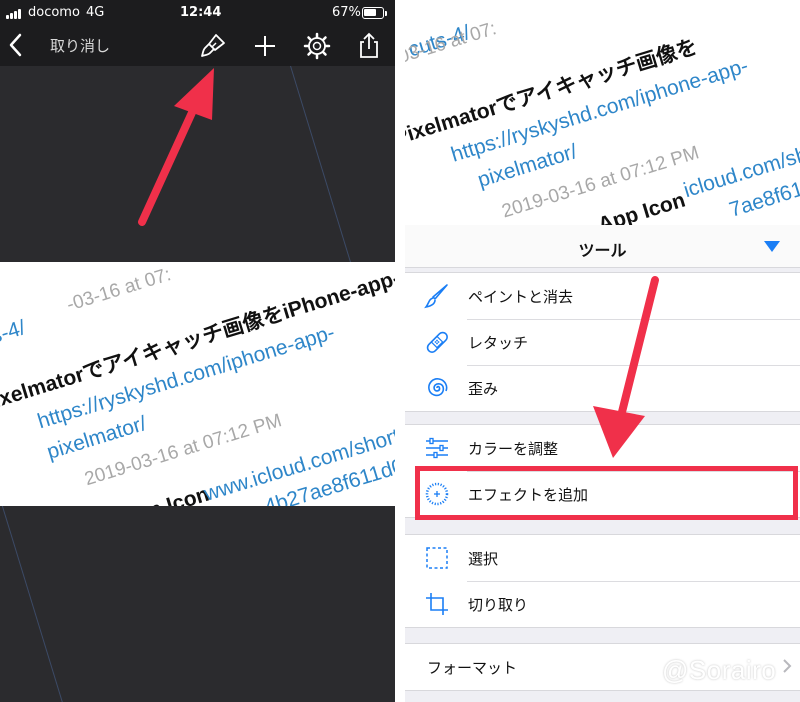  I want to click on menu-item-crop: 切り取り, so click(602, 604).